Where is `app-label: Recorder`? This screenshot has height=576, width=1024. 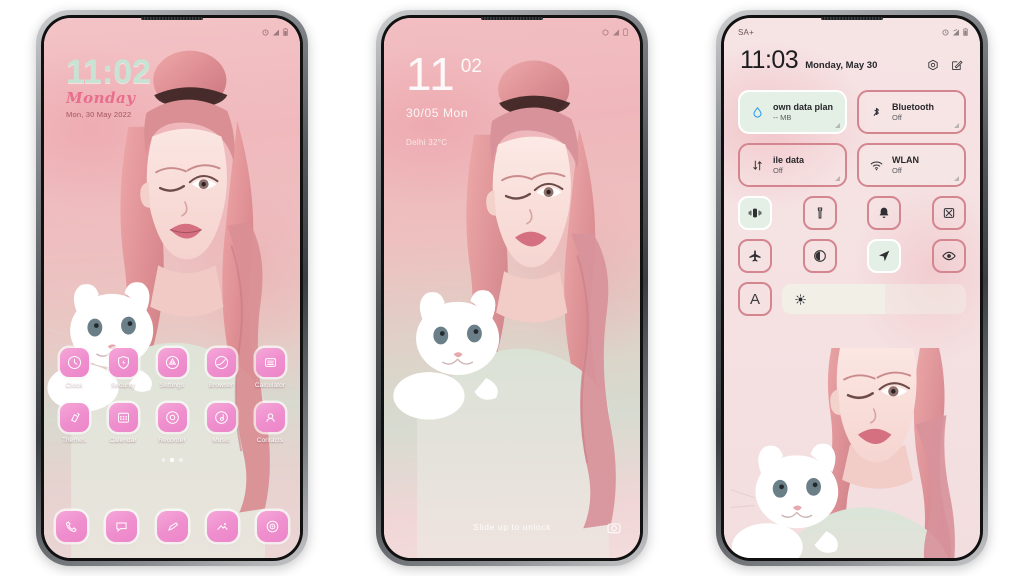
app-label: Recorder is located at coordinates (172, 440).